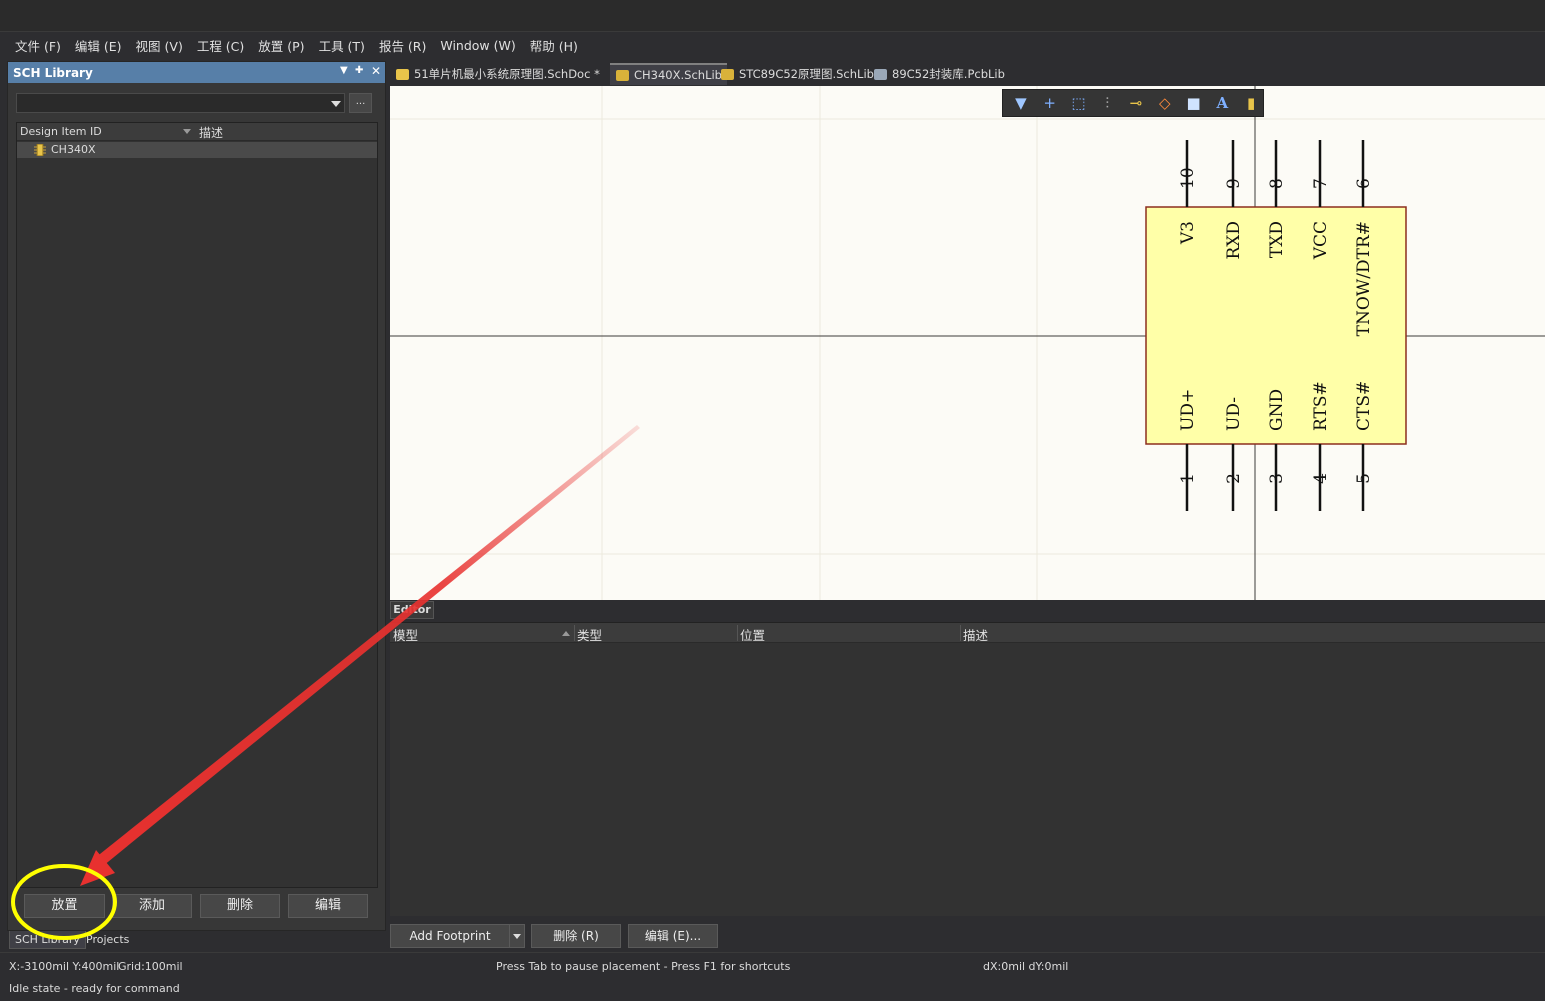 Image resolution: width=1545 pixels, height=1001 pixels. What do you see at coordinates (240, 906) in the screenshot?
I see `delete-button: 删除` at bounding box center [240, 906].